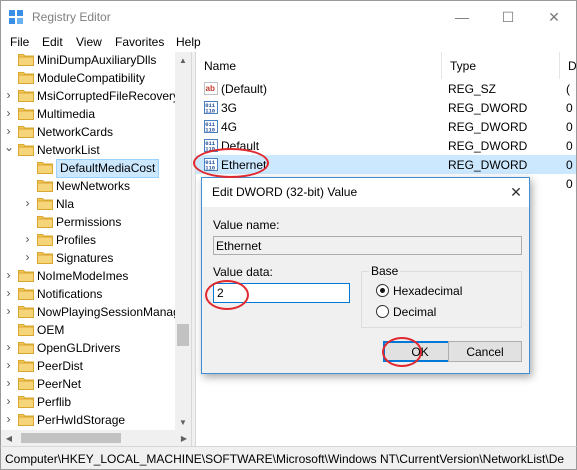  I want to click on tree-item: MiniDumpAuxiliaryDlls, so click(88, 60).